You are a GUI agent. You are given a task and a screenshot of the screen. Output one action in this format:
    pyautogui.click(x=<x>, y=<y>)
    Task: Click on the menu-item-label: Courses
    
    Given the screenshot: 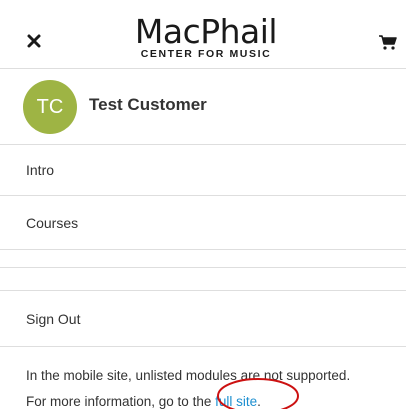 What is the action you would take?
    pyautogui.click(x=52, y=223)
    